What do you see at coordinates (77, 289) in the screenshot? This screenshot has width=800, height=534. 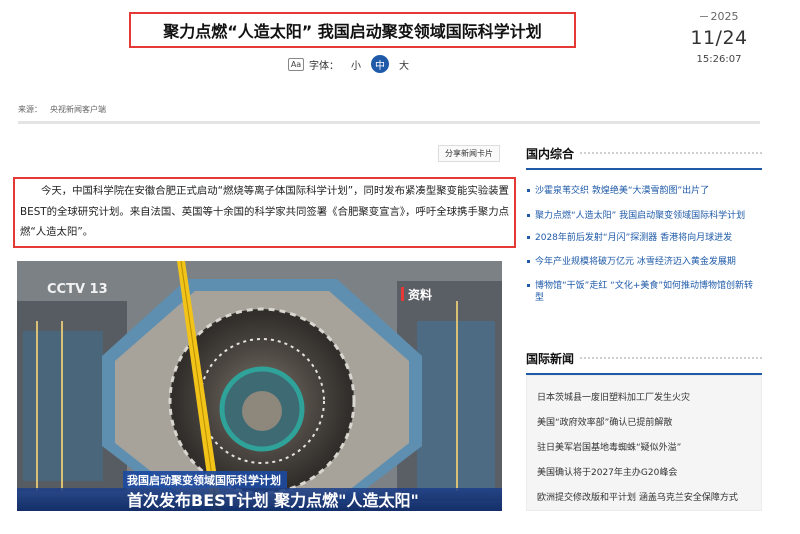 I see `cctv-logo: CCTV 13` at bounding box center [77, 289].